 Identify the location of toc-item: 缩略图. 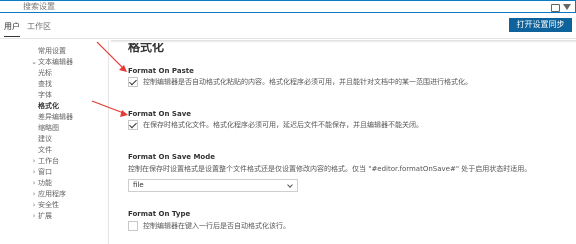
(48, 128).